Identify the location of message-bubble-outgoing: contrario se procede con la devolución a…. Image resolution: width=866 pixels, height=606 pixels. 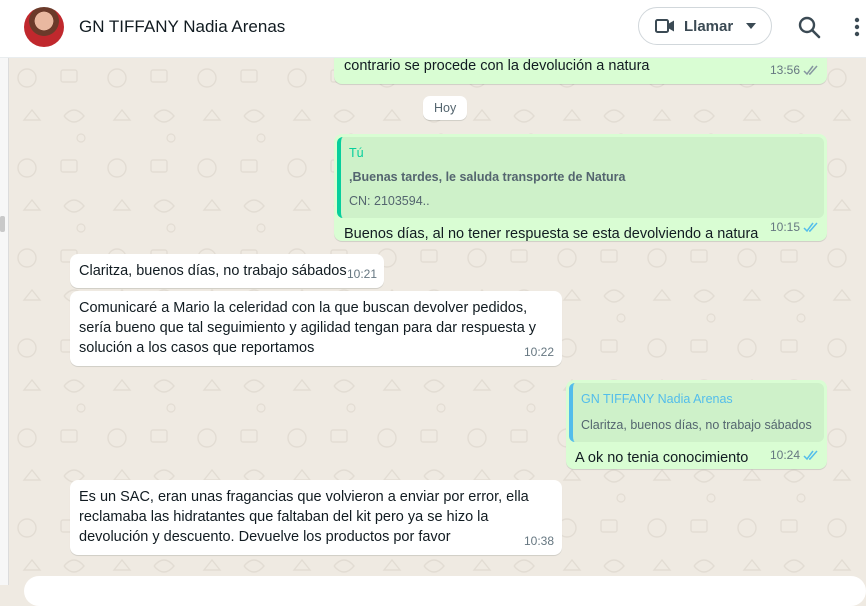
(580, 71).